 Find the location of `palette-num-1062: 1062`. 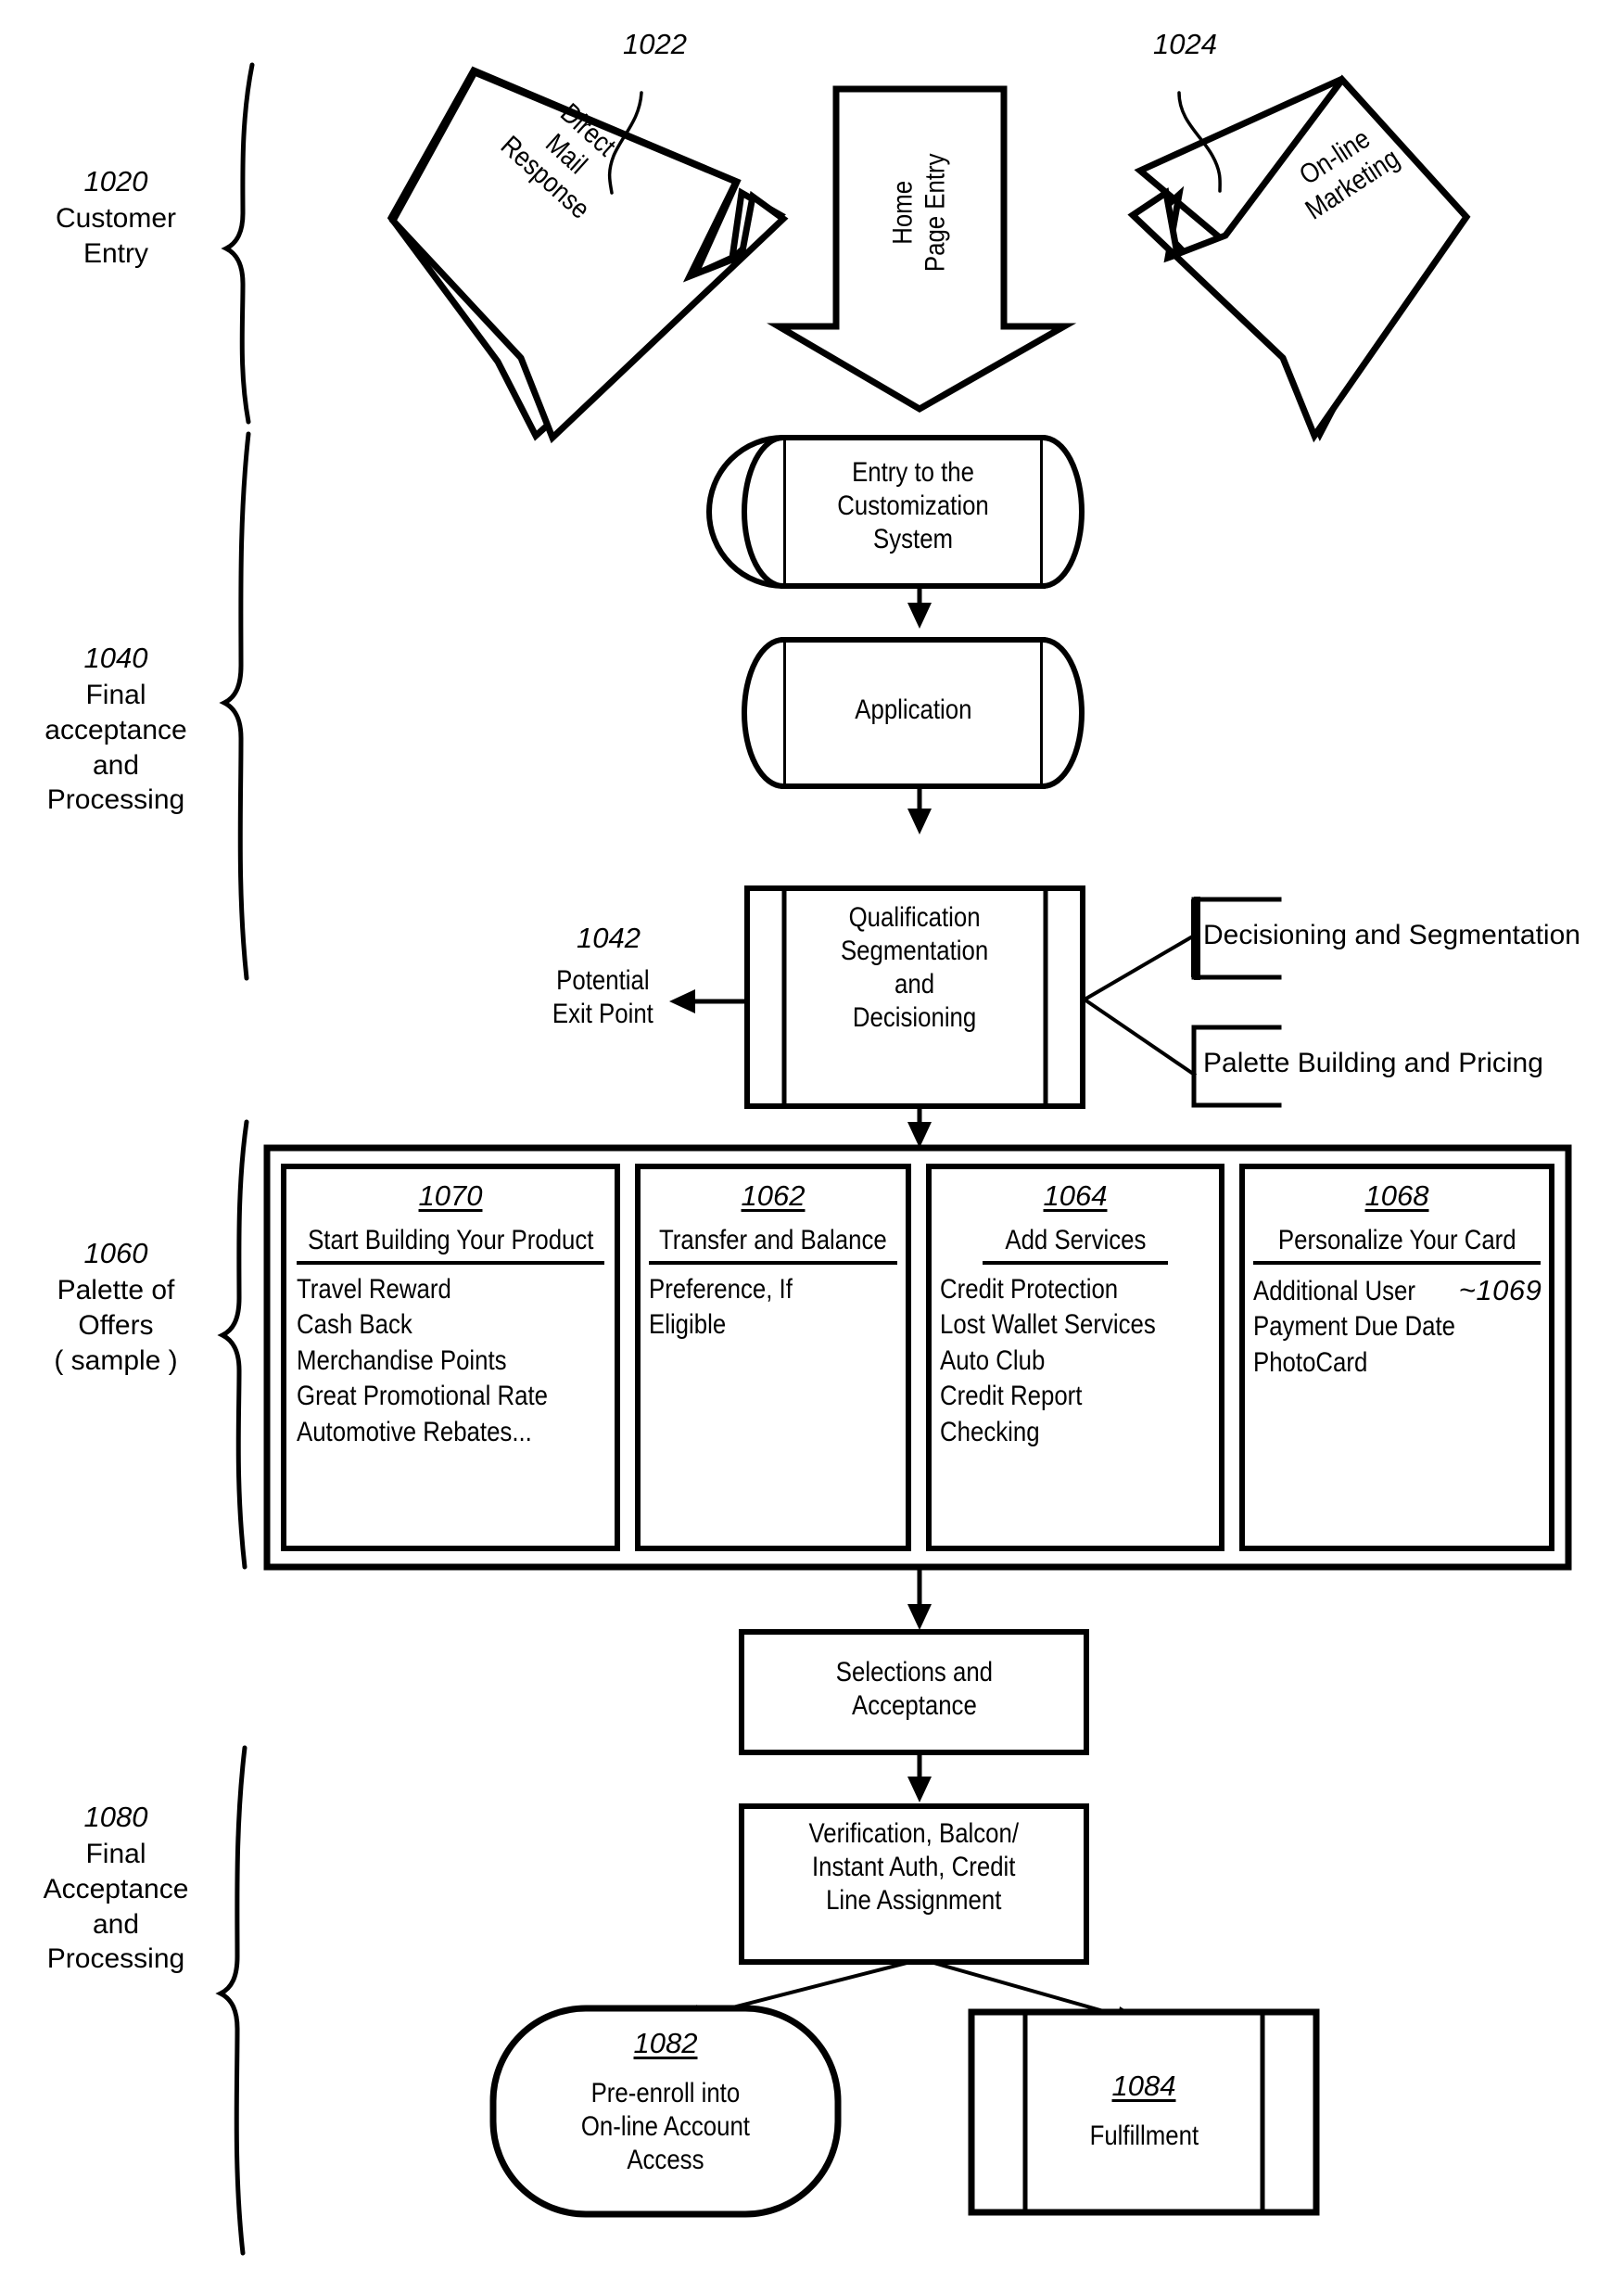

palette-num-1062: 1062 is located at coordinates (773, 1195).